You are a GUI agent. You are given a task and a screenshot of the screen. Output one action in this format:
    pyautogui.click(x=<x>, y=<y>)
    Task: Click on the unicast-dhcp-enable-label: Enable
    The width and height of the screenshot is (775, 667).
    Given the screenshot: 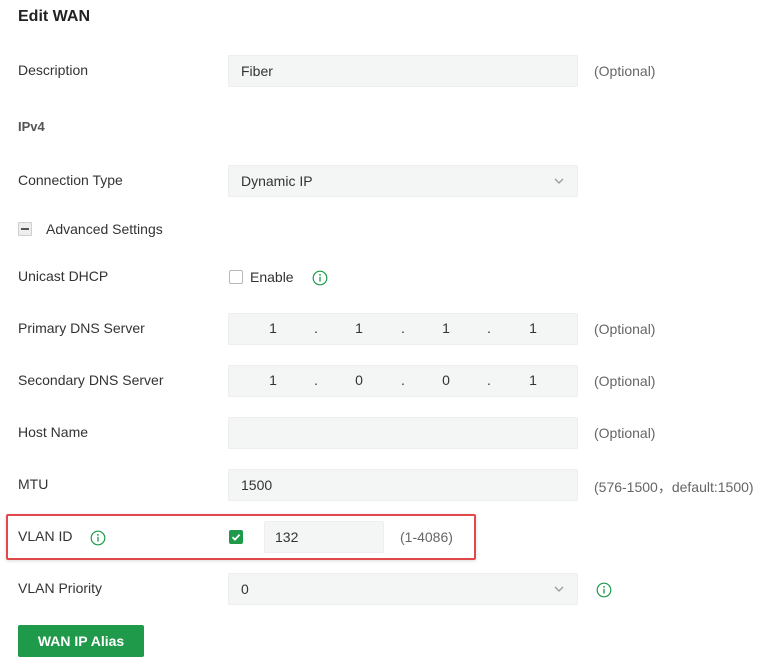 What is the action you would take?
    pyautogui.click(x=272, y=277)
    